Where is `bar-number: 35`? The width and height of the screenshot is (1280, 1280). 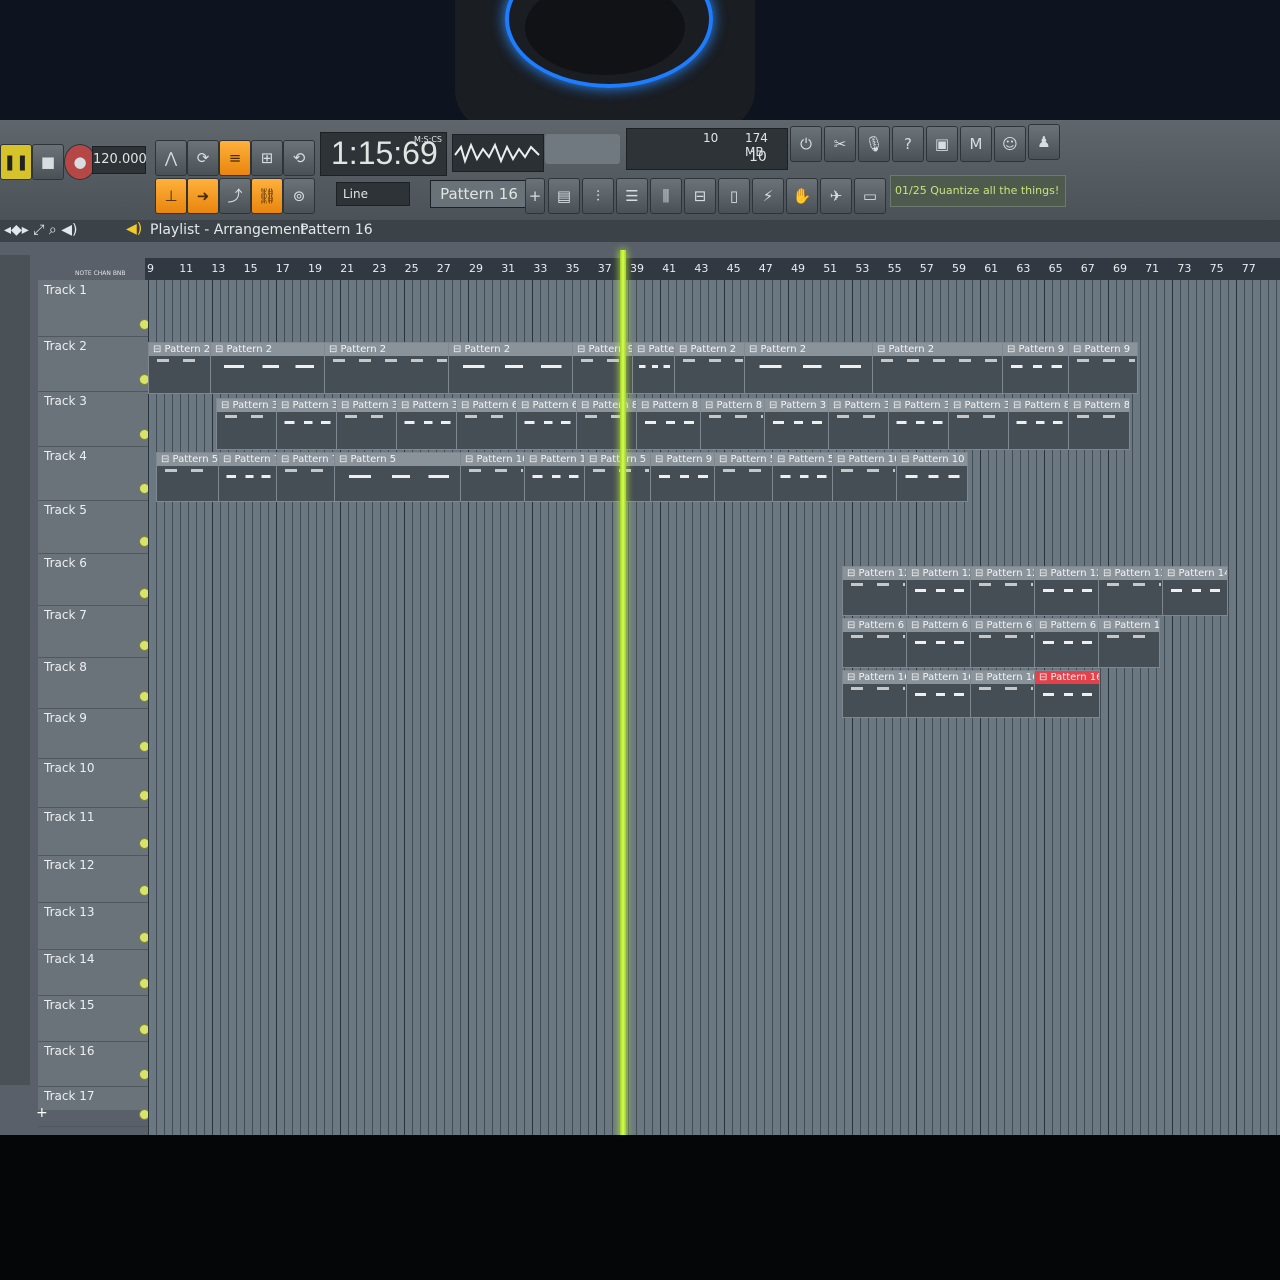
bar-number: 35 is located at coordinates (573, 268).